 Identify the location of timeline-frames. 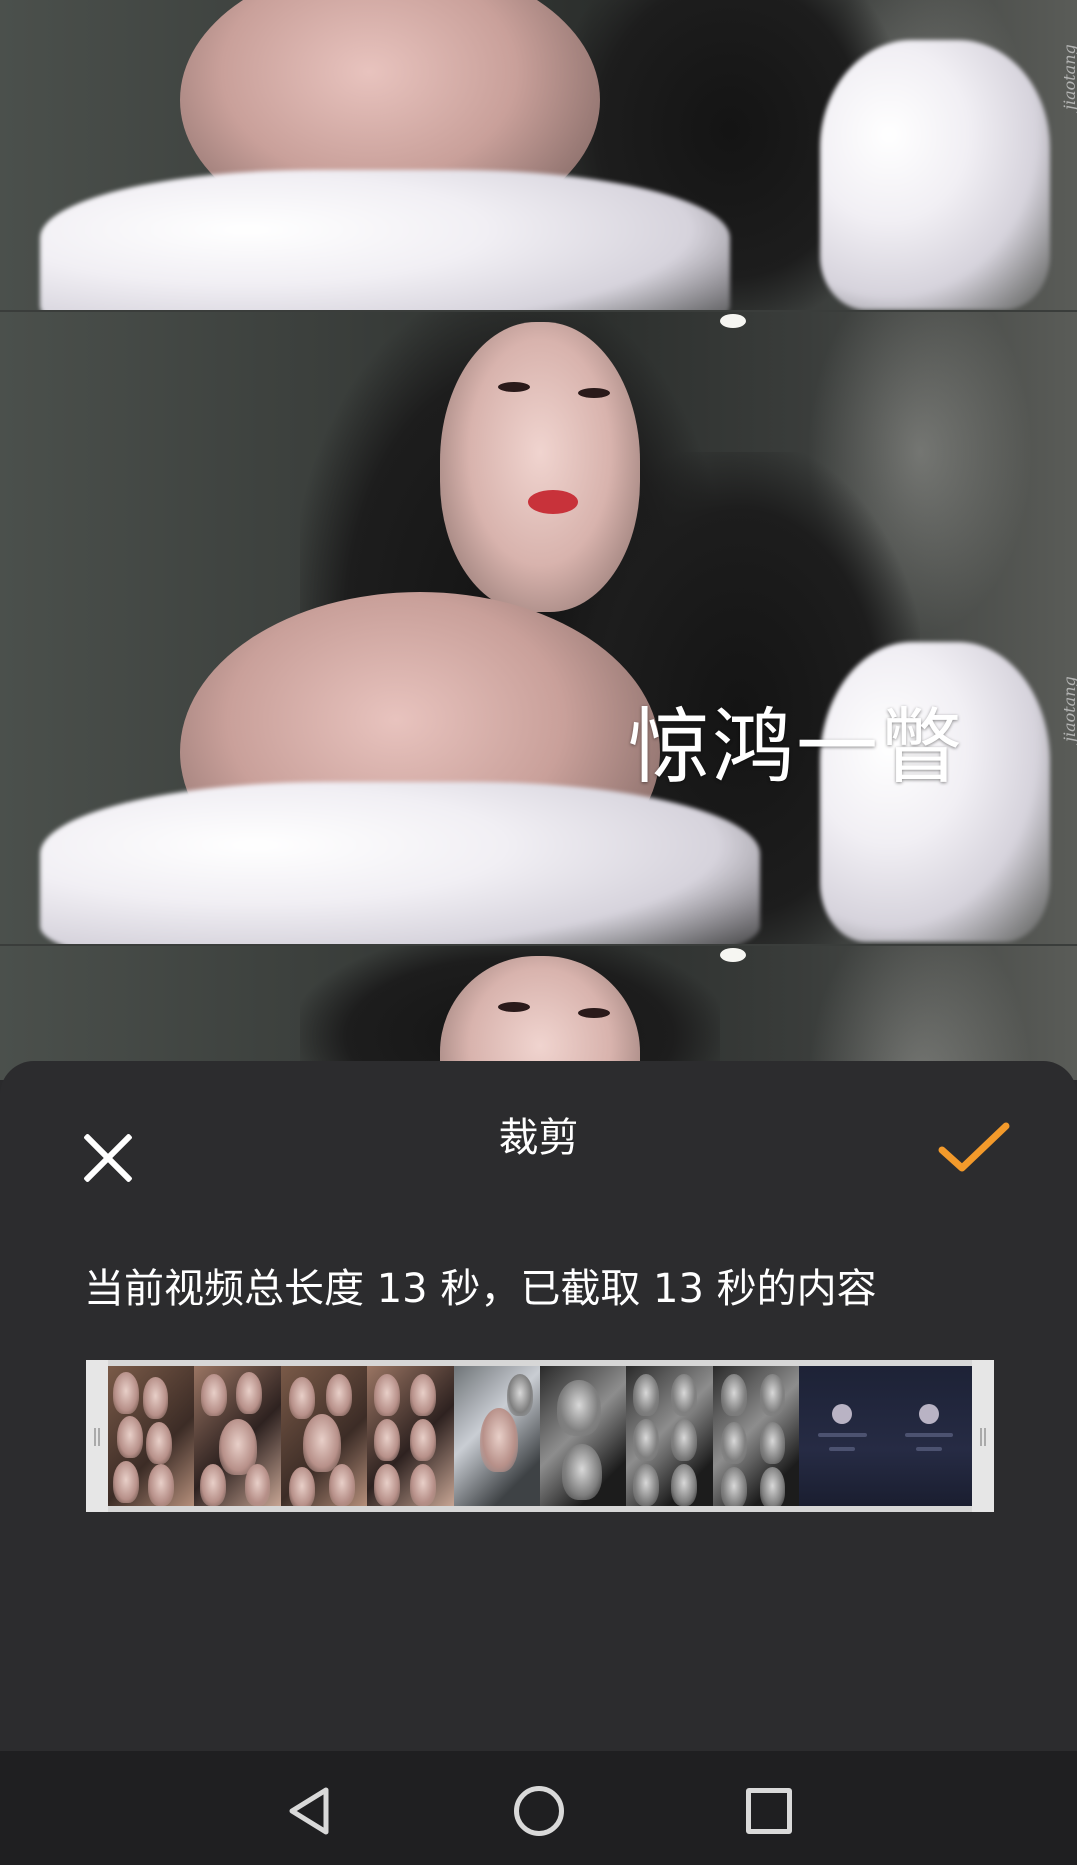
(540, 1436).